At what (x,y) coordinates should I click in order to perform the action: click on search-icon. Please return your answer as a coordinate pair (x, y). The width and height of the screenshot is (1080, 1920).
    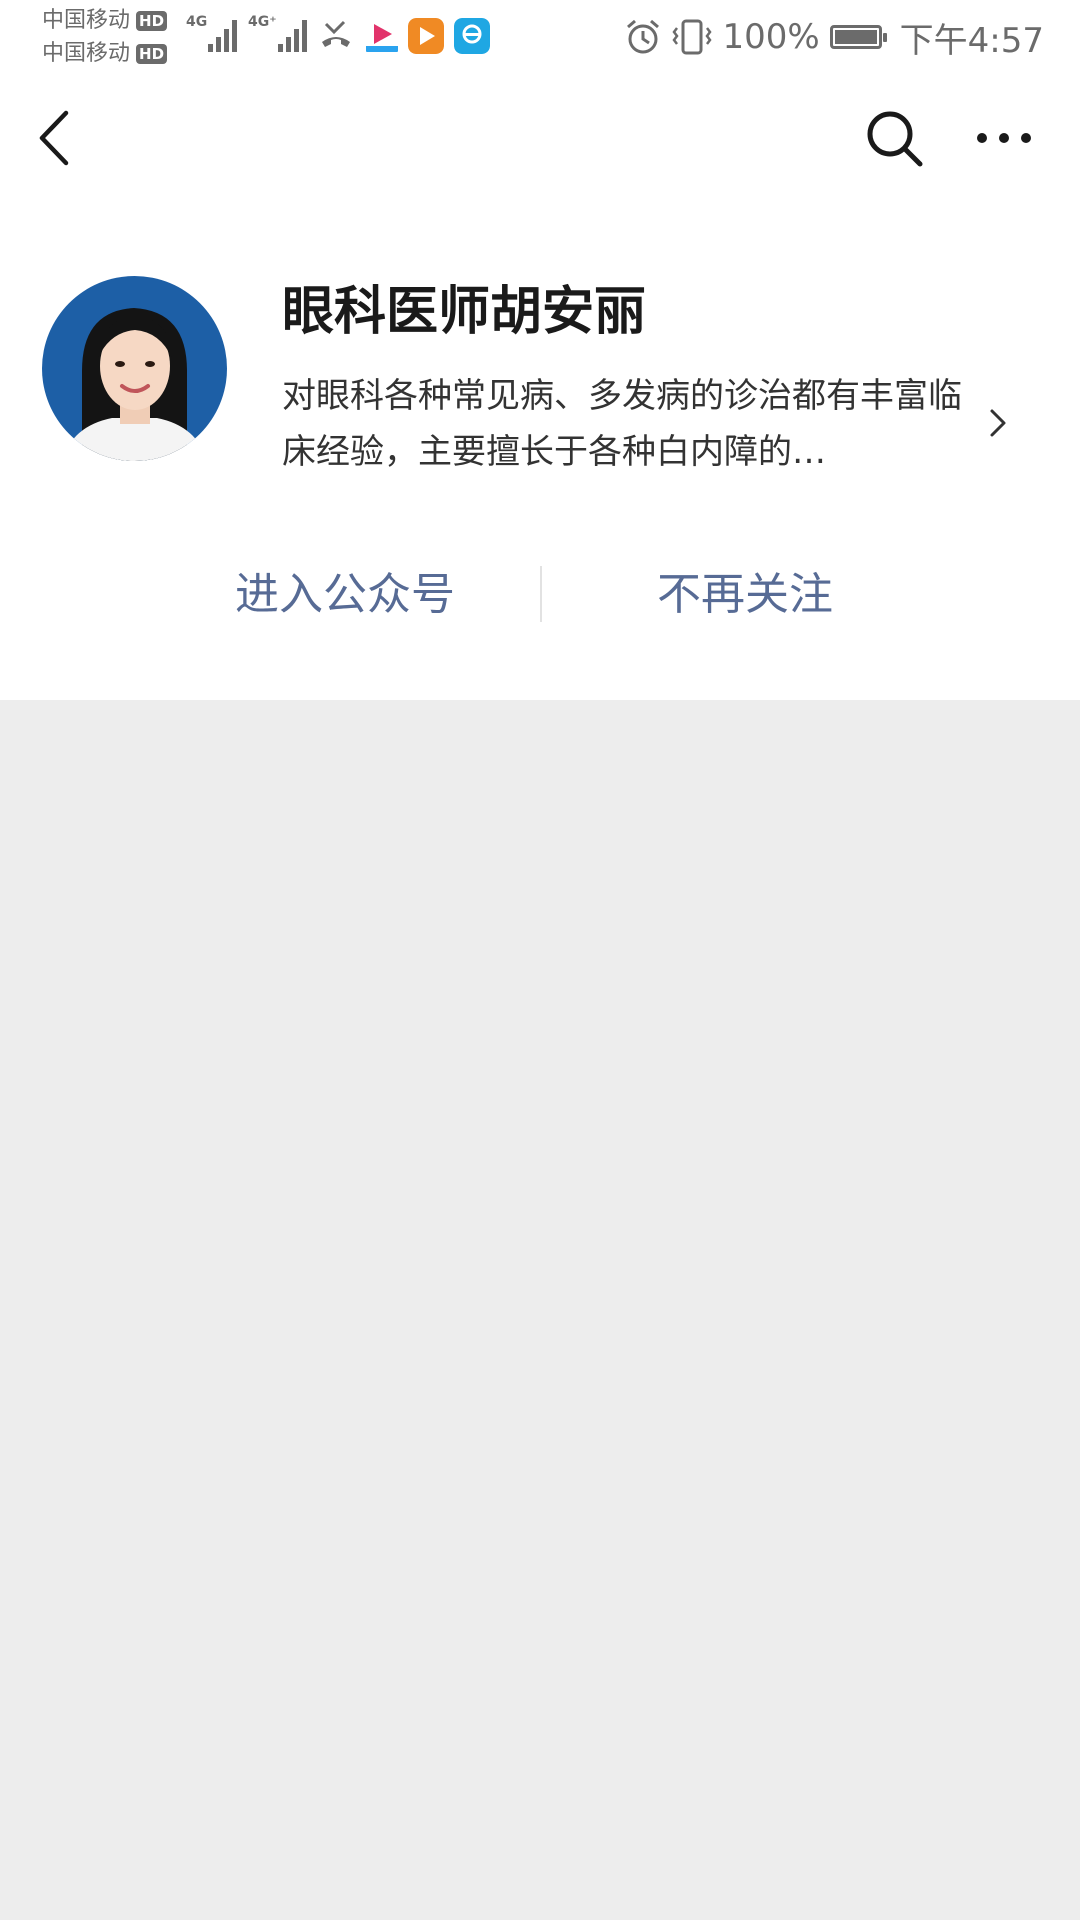
    Looking at the image, I should click on (895, 139).